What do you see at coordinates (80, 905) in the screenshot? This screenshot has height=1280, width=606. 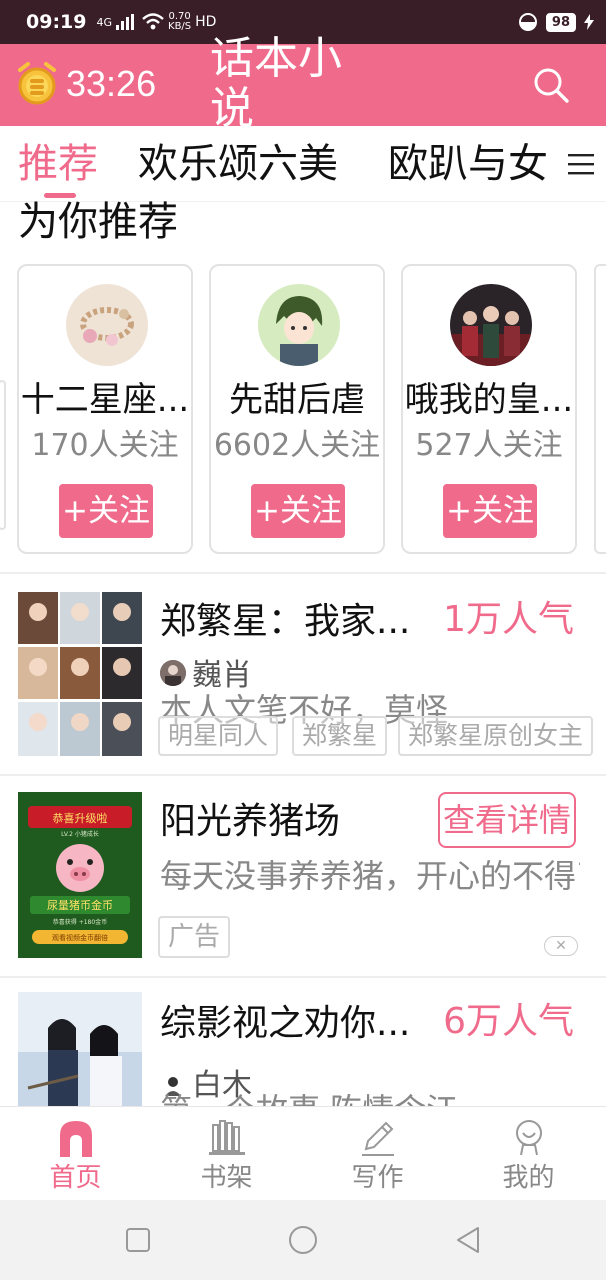 I see `ad-cover-text: 尿量猪币金币` at bounding box center [80, 905].